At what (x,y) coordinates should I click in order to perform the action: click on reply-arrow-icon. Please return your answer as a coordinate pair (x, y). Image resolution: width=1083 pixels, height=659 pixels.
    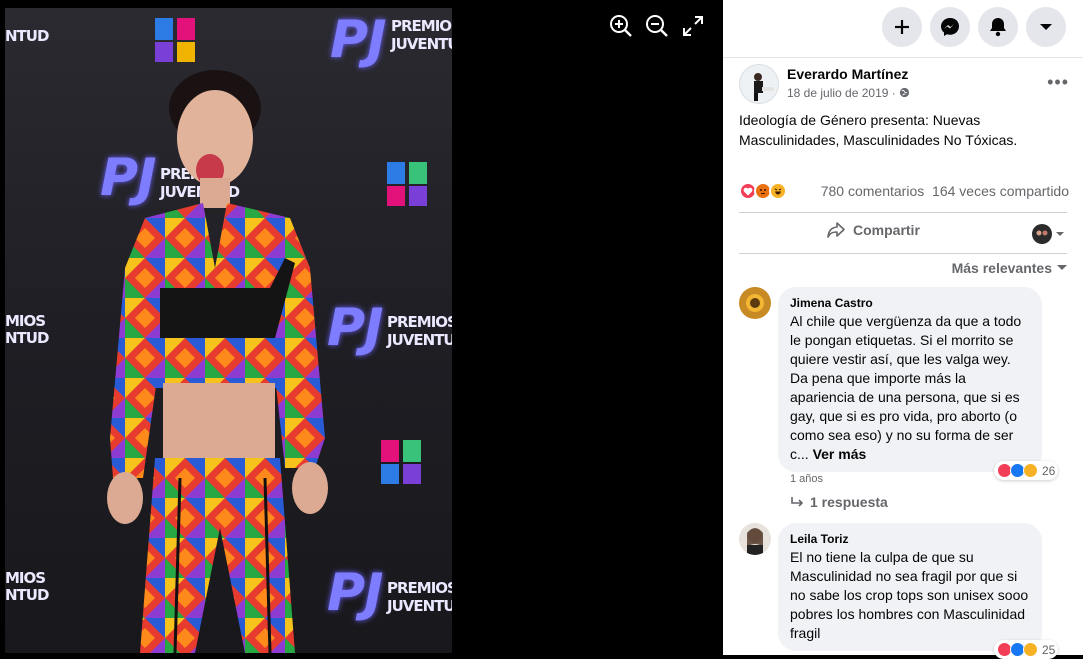
    Looking at the image, I should click on (797, 502).